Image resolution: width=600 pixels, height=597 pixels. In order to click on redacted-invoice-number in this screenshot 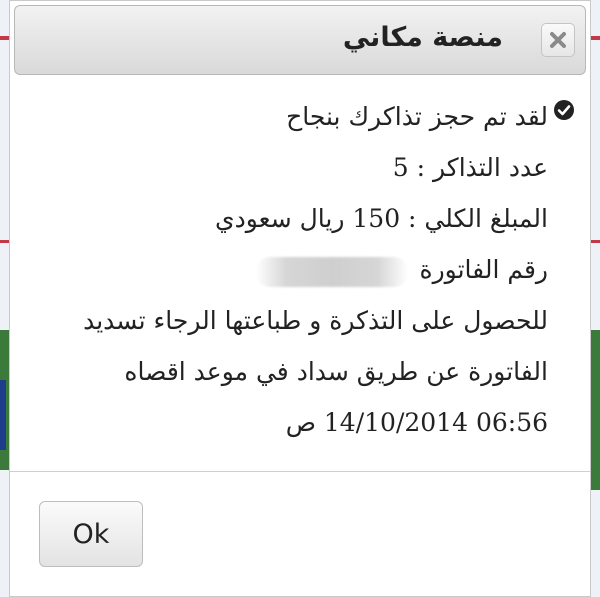, I will do `click(331, 271)`.